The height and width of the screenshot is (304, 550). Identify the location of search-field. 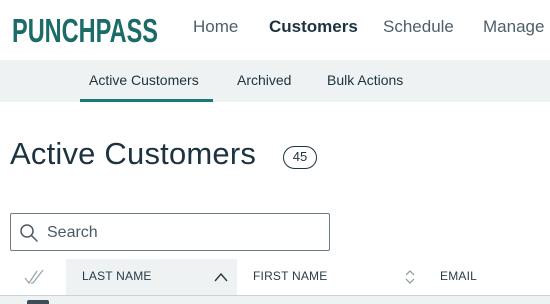
(170, 232).